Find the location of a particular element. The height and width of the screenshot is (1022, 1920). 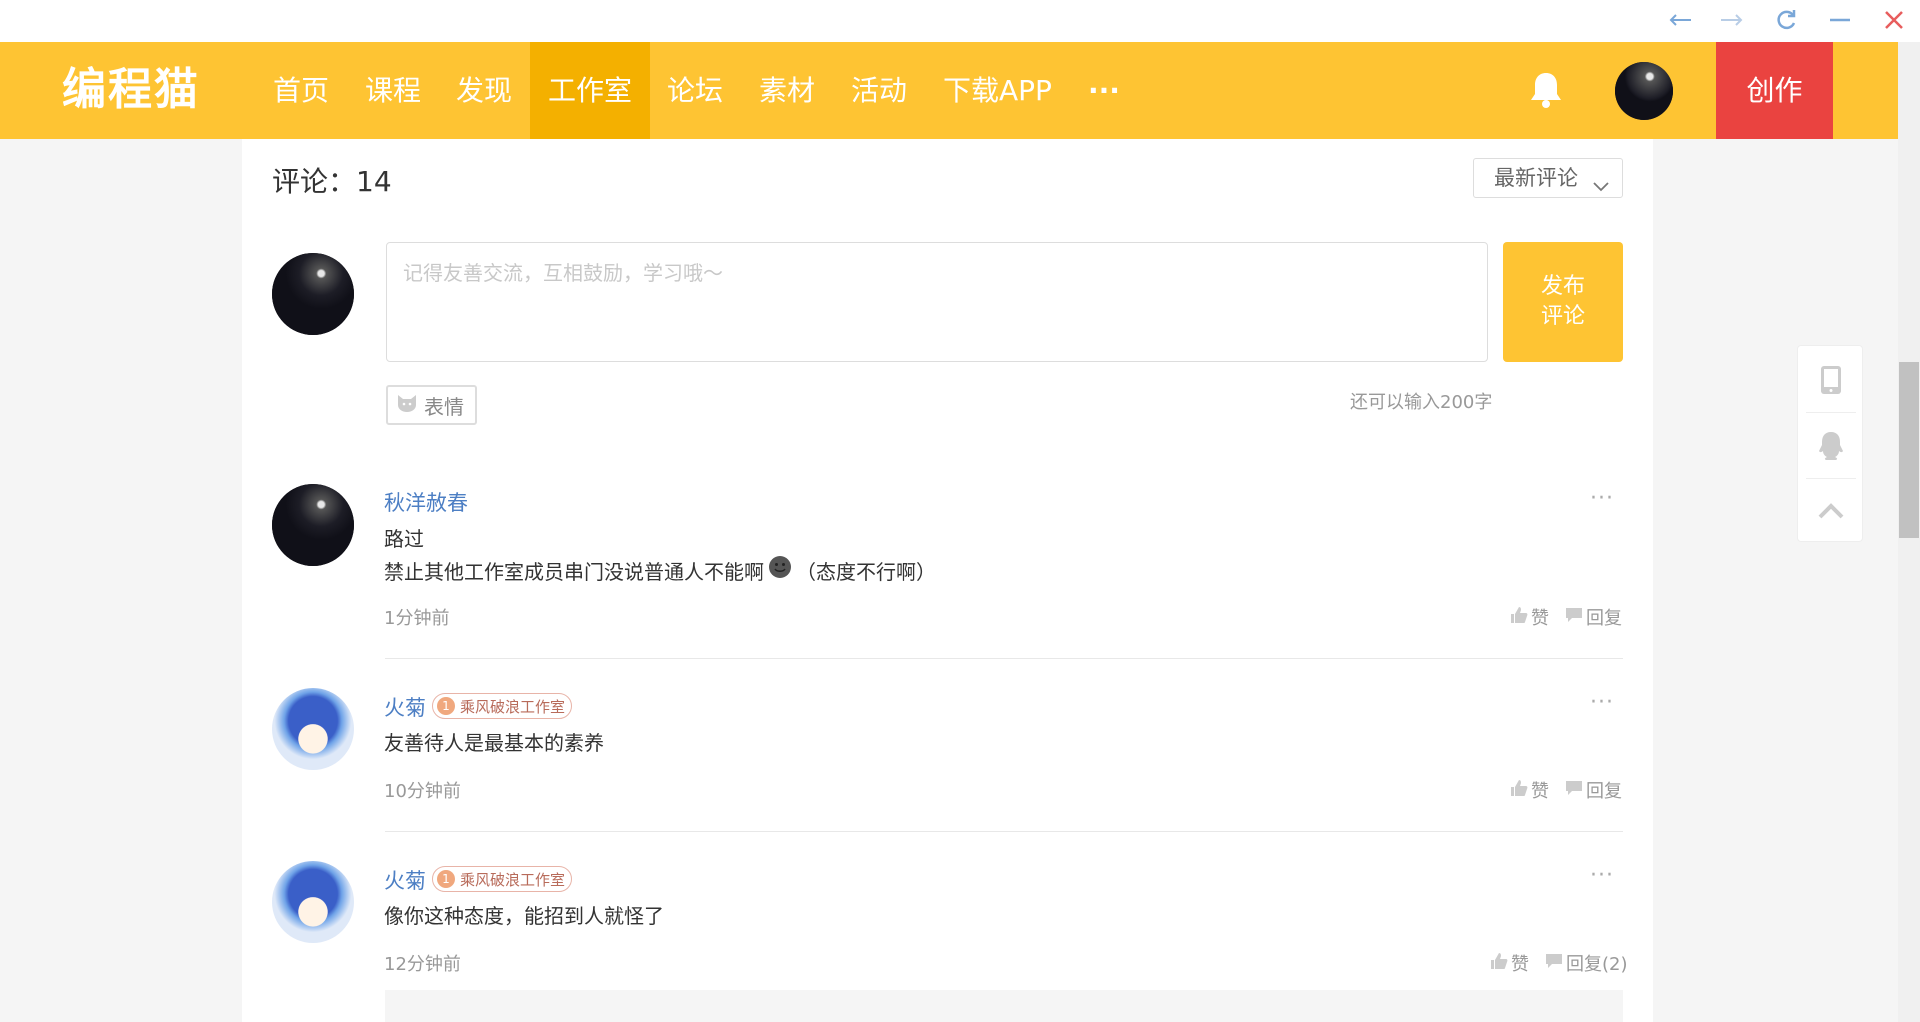

cat-face-icon is located at coordinates (407, 405).